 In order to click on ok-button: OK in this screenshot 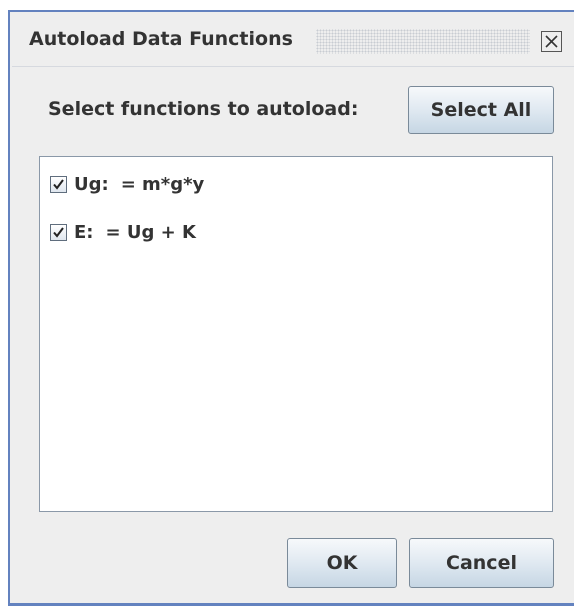, I will do `click(342, 563)`.